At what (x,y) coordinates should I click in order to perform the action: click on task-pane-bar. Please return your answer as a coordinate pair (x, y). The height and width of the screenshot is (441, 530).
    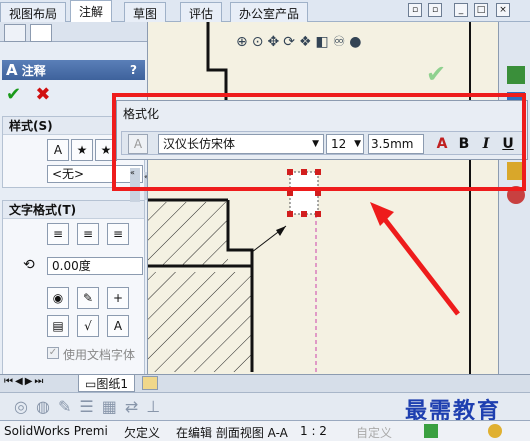
    Looking at the image, I should click on (514, 198).